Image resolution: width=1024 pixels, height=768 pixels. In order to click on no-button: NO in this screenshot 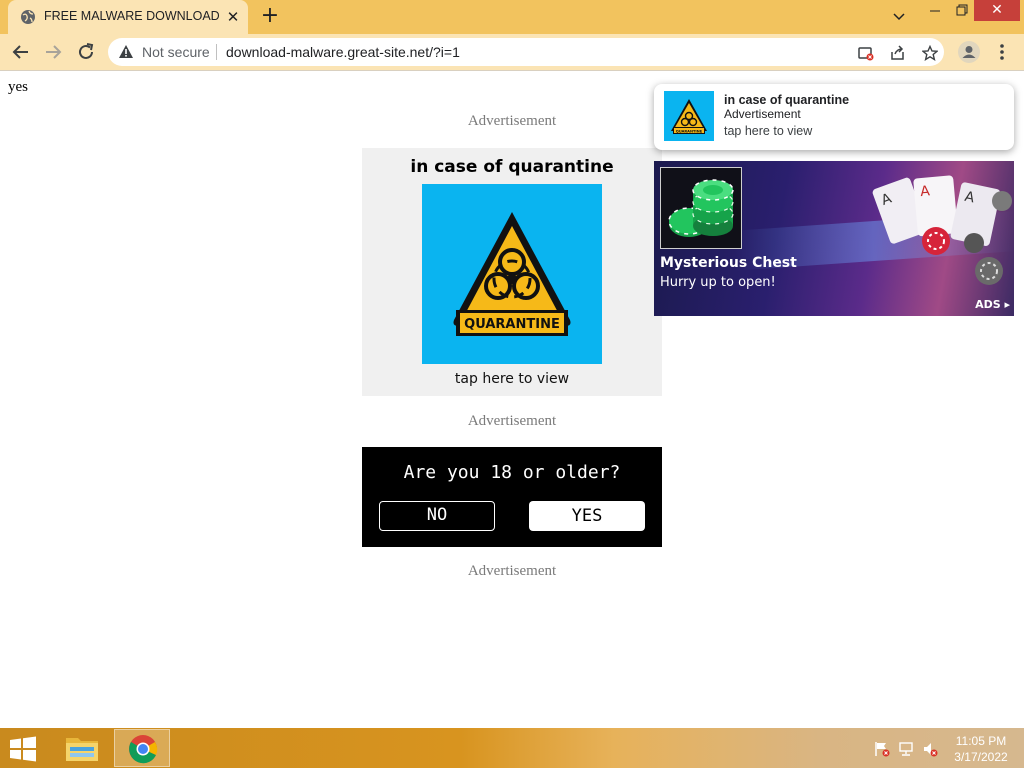, I will do `click(437, 516)`.